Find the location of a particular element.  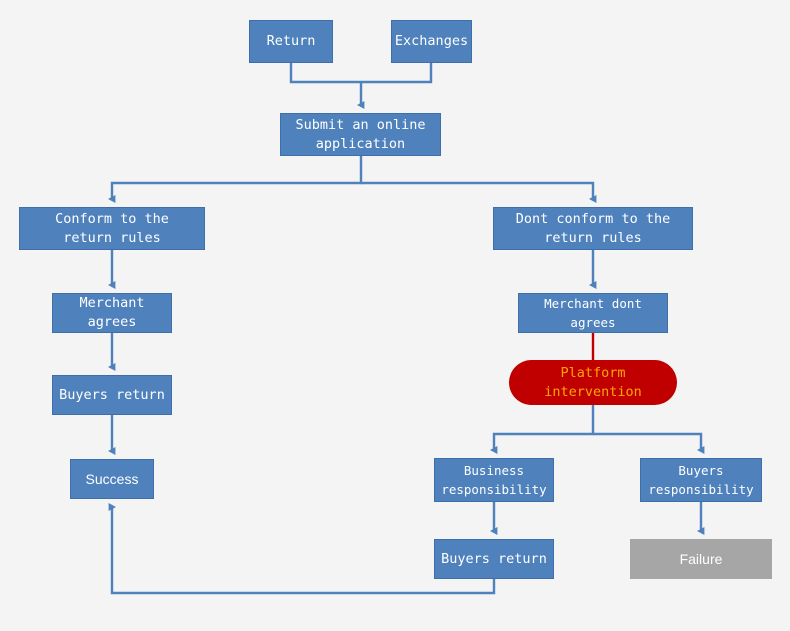

node-failure: Failure is located at coordinates (701, 559).